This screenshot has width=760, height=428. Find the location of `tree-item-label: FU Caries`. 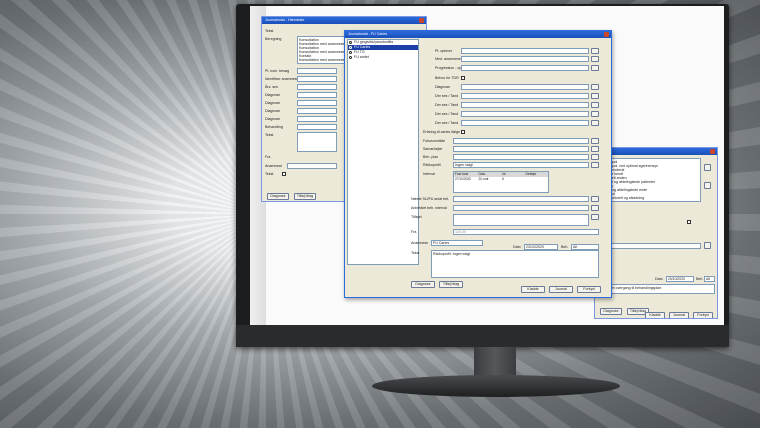

tree-item-label: FU Caries is located at coordinates (362, 47).